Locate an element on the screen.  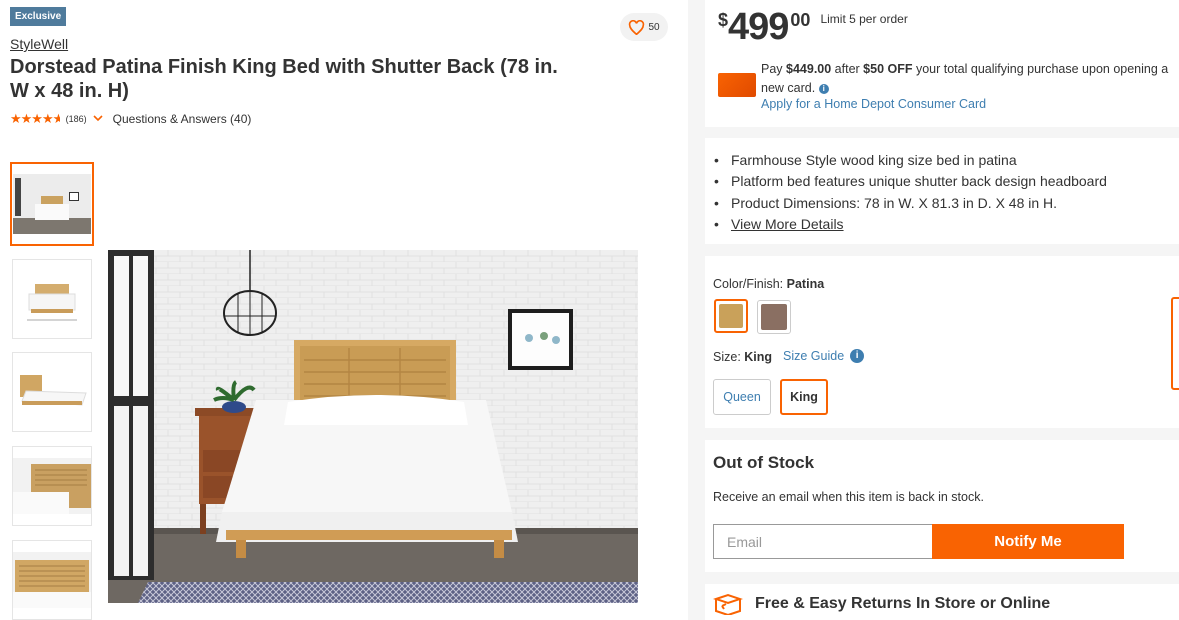
notify-me-button: Notify Me is located at coordinates (1028, 541).